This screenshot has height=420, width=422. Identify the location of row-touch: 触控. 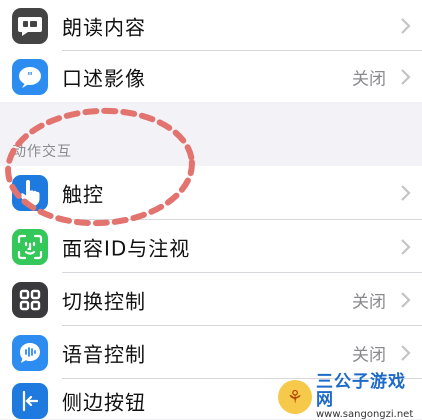
(211, 193).